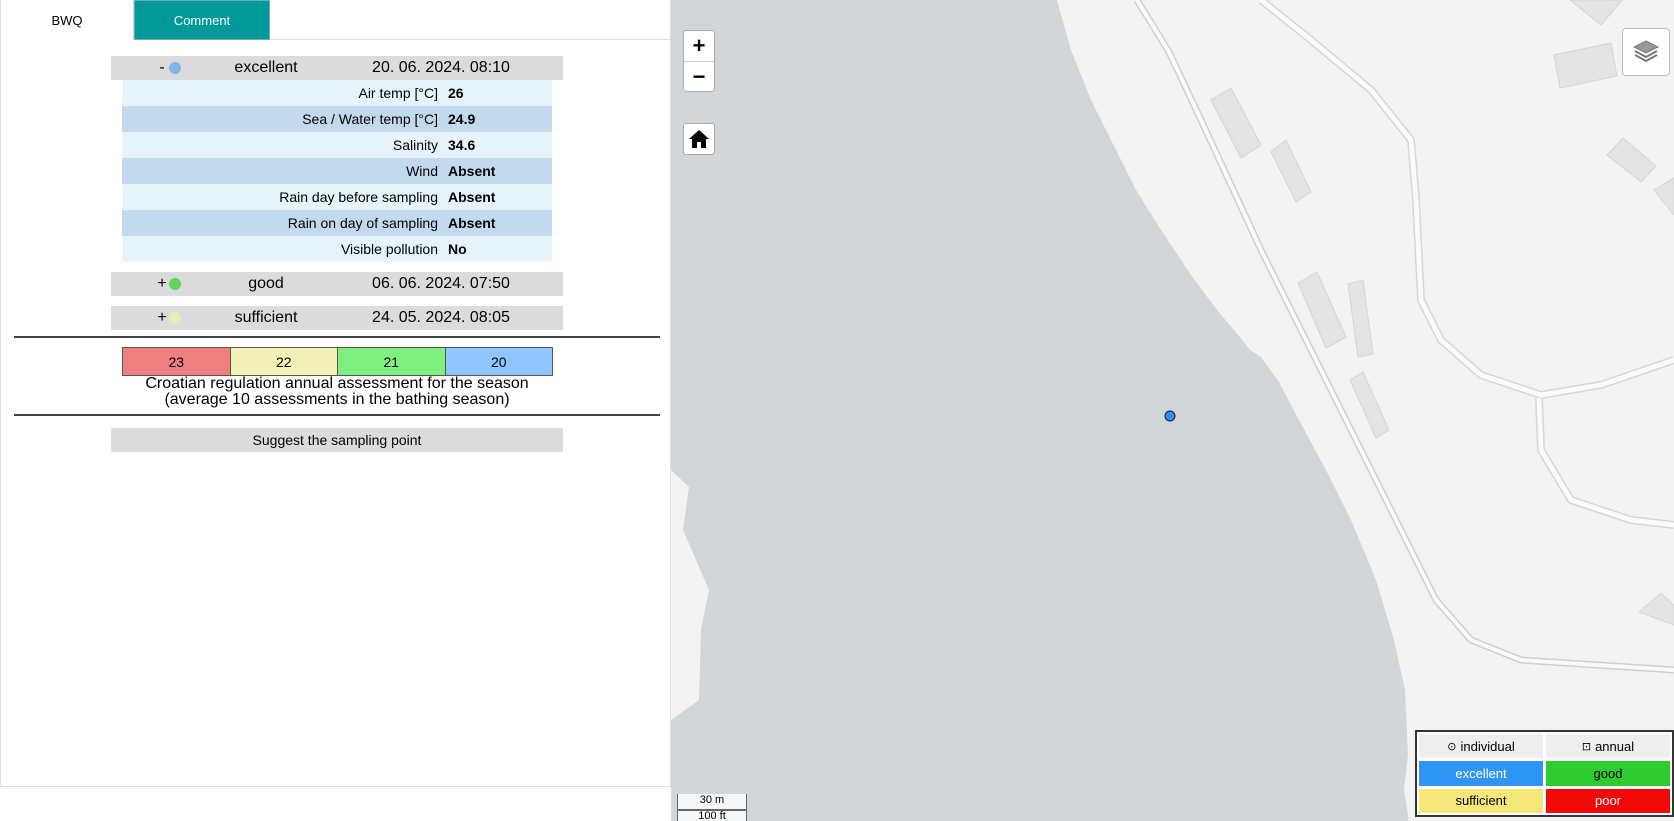 This screenshot has width=1674, height=821. I want to click on legend-sufficient: sufficient, so click(1481, 800).